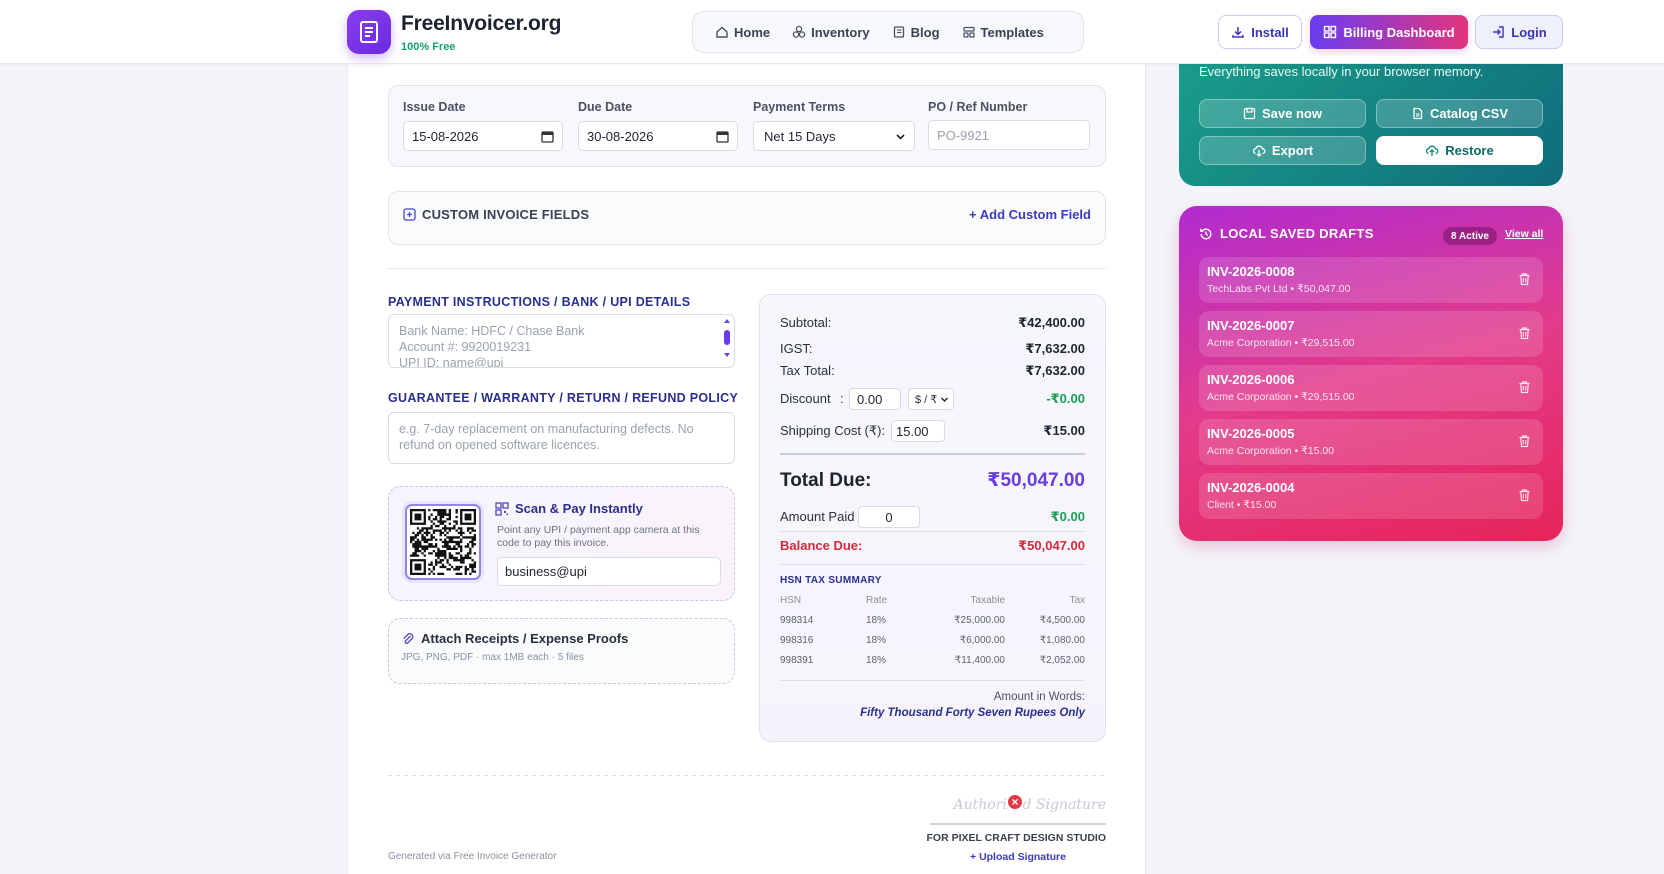 The width and height of the screenshot is (1664, 874). Describe the element at coordinates (1036, 480) in the screenshot. I see `total-due-value: ₹50,047.00` at that location.